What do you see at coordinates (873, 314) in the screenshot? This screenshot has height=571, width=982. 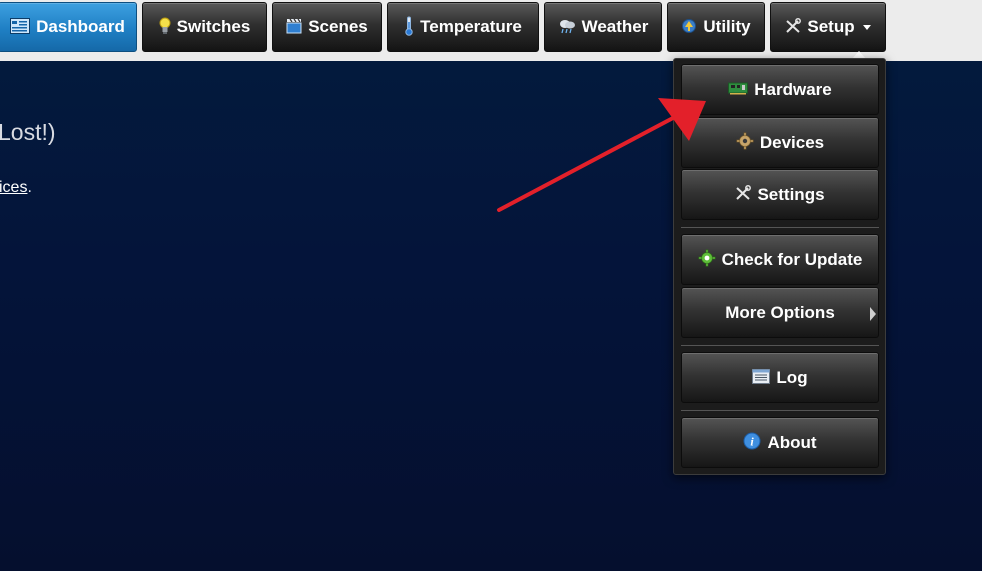 I see `submenu-arrow-icon` at bounding box center [873, 314].